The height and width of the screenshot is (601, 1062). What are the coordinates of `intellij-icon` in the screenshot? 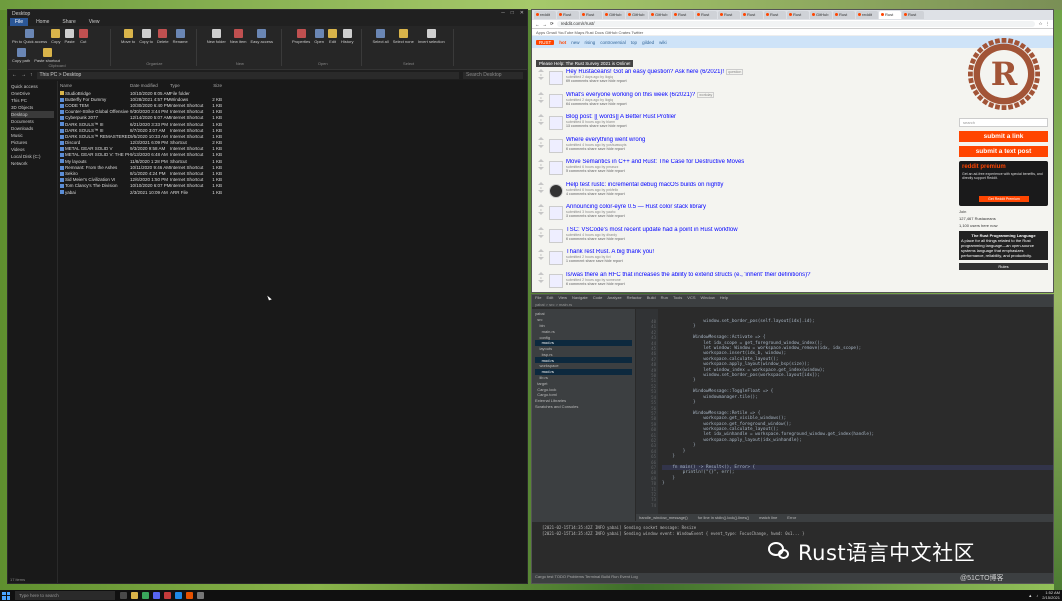 It's located at (189, 595).